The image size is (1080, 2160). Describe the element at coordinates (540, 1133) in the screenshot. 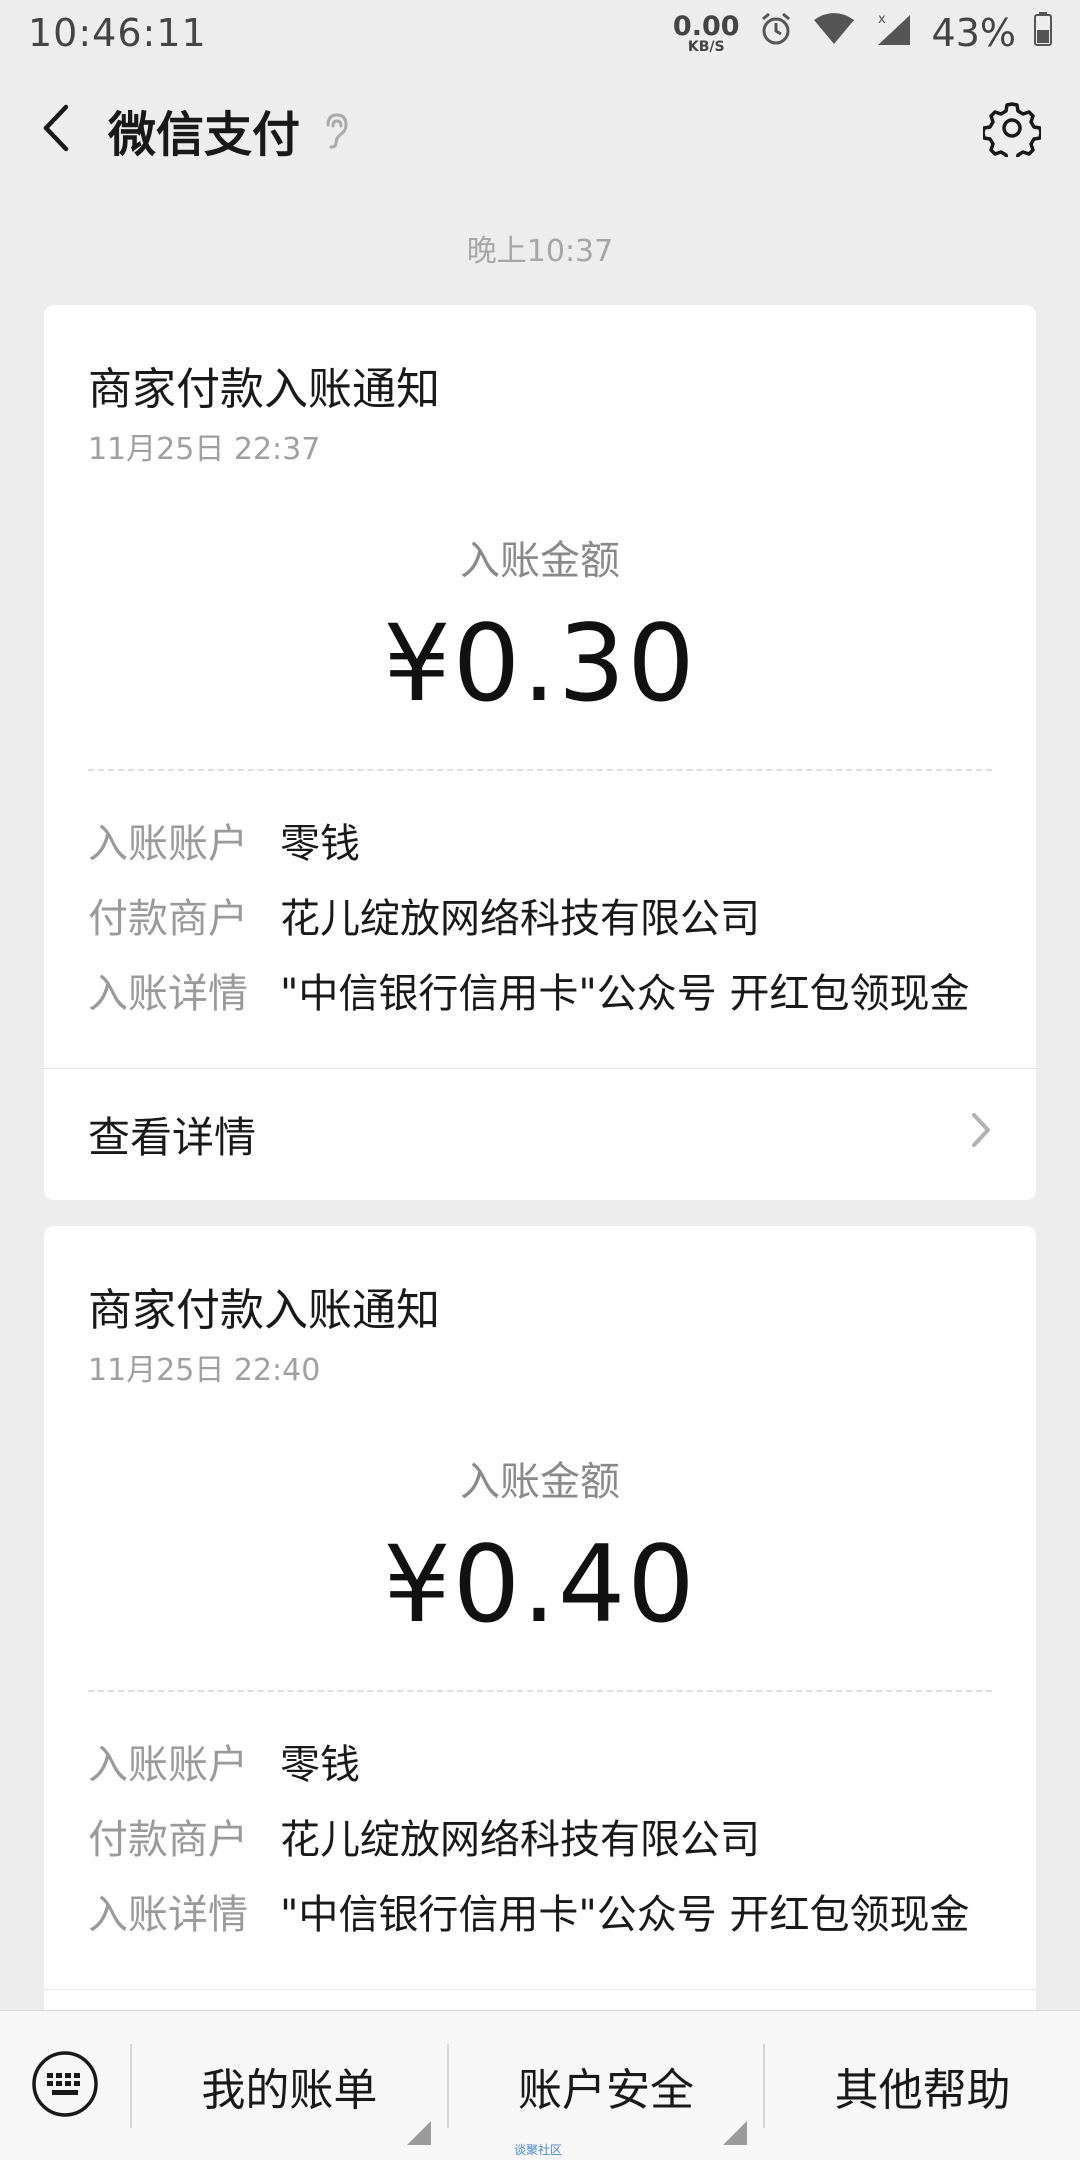

I see `view-details-link: 查看详情` at that location.